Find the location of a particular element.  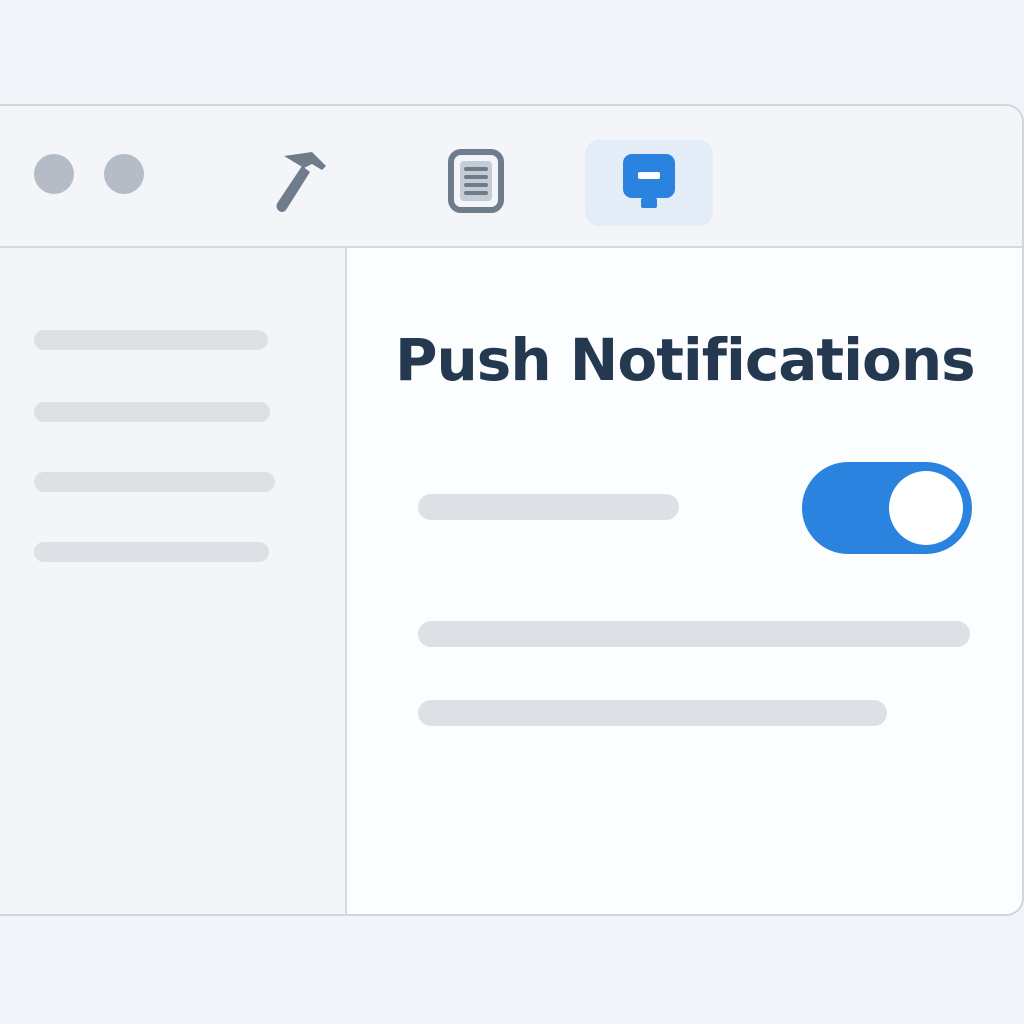

window-close-button is located at coordinates (54, 174).